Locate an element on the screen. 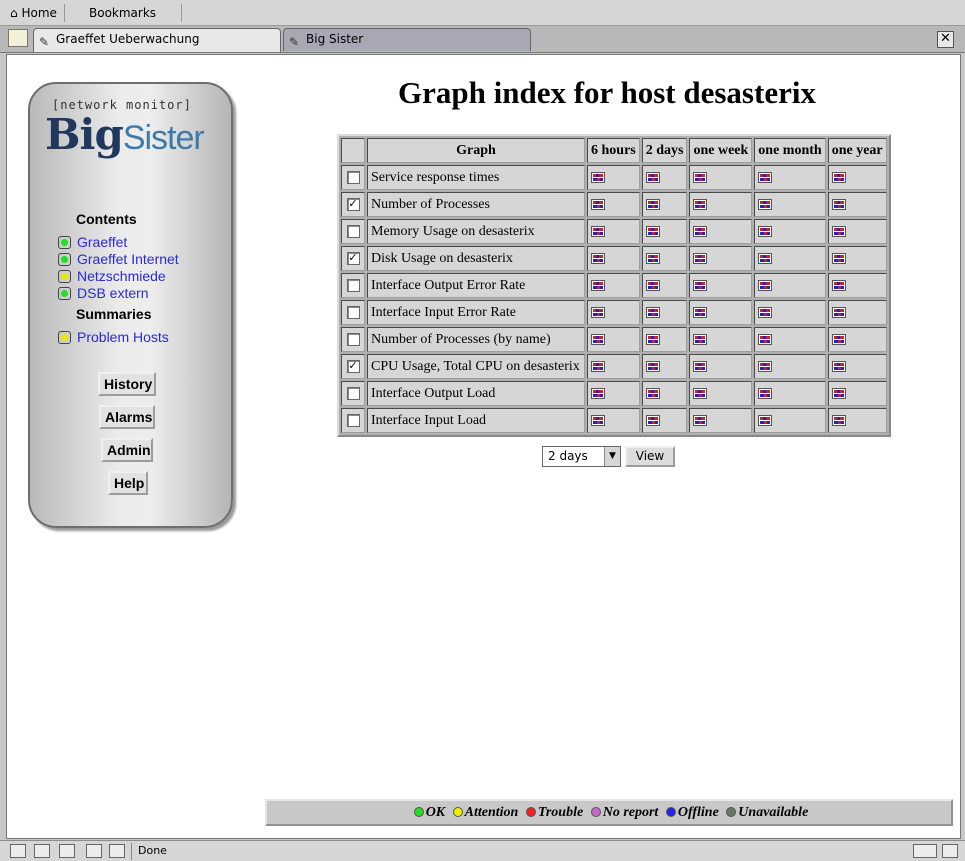  row-select-cell: ✓ is located at coordinates (353, 258).